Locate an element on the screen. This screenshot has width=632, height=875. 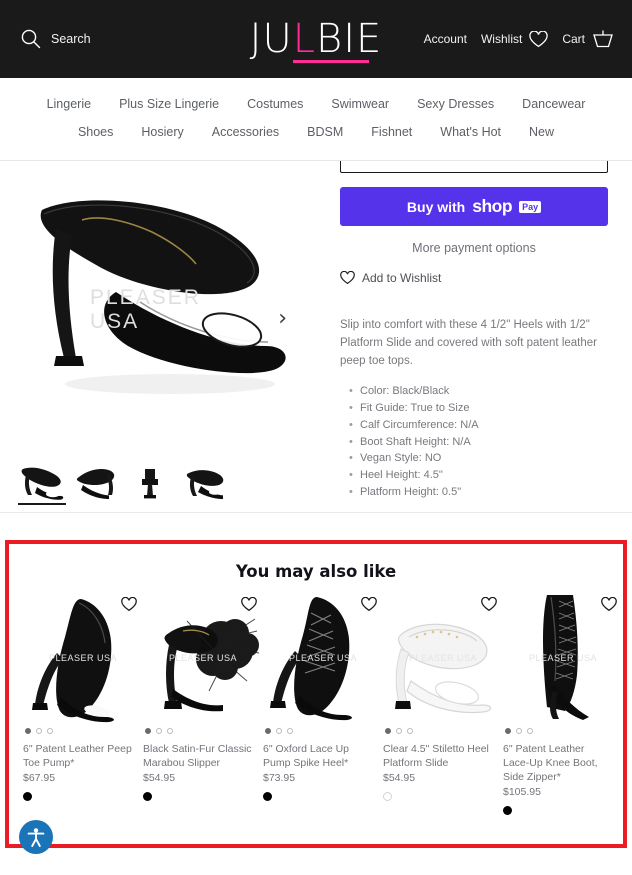
nav-item-plus-size-lingerie: Plus Size Lingerie is located at coordinates (169, 104).